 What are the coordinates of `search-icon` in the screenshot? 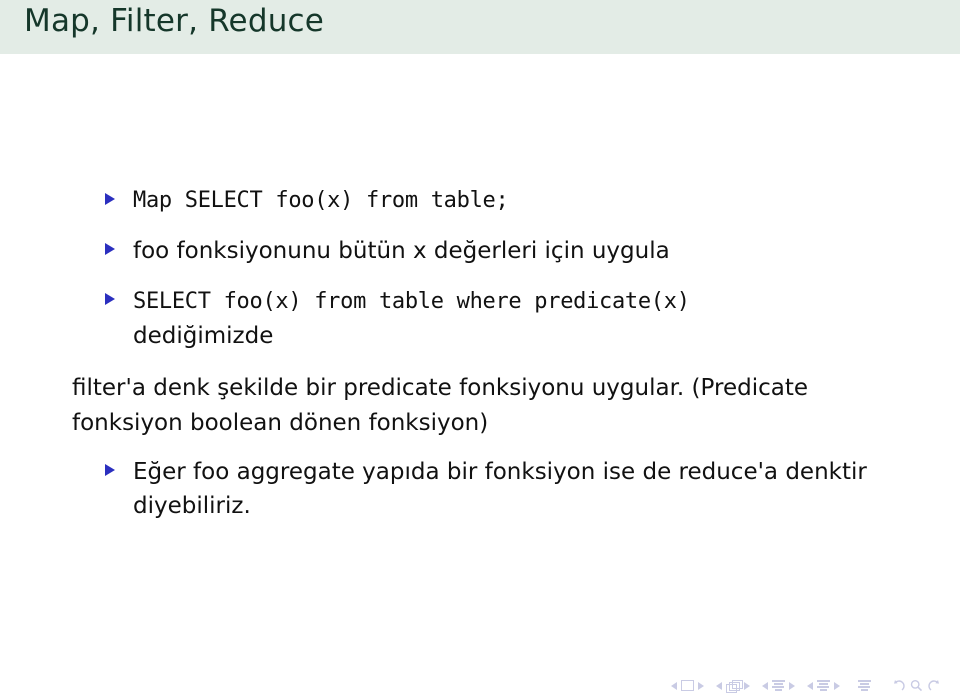 It's located at (916, 685).